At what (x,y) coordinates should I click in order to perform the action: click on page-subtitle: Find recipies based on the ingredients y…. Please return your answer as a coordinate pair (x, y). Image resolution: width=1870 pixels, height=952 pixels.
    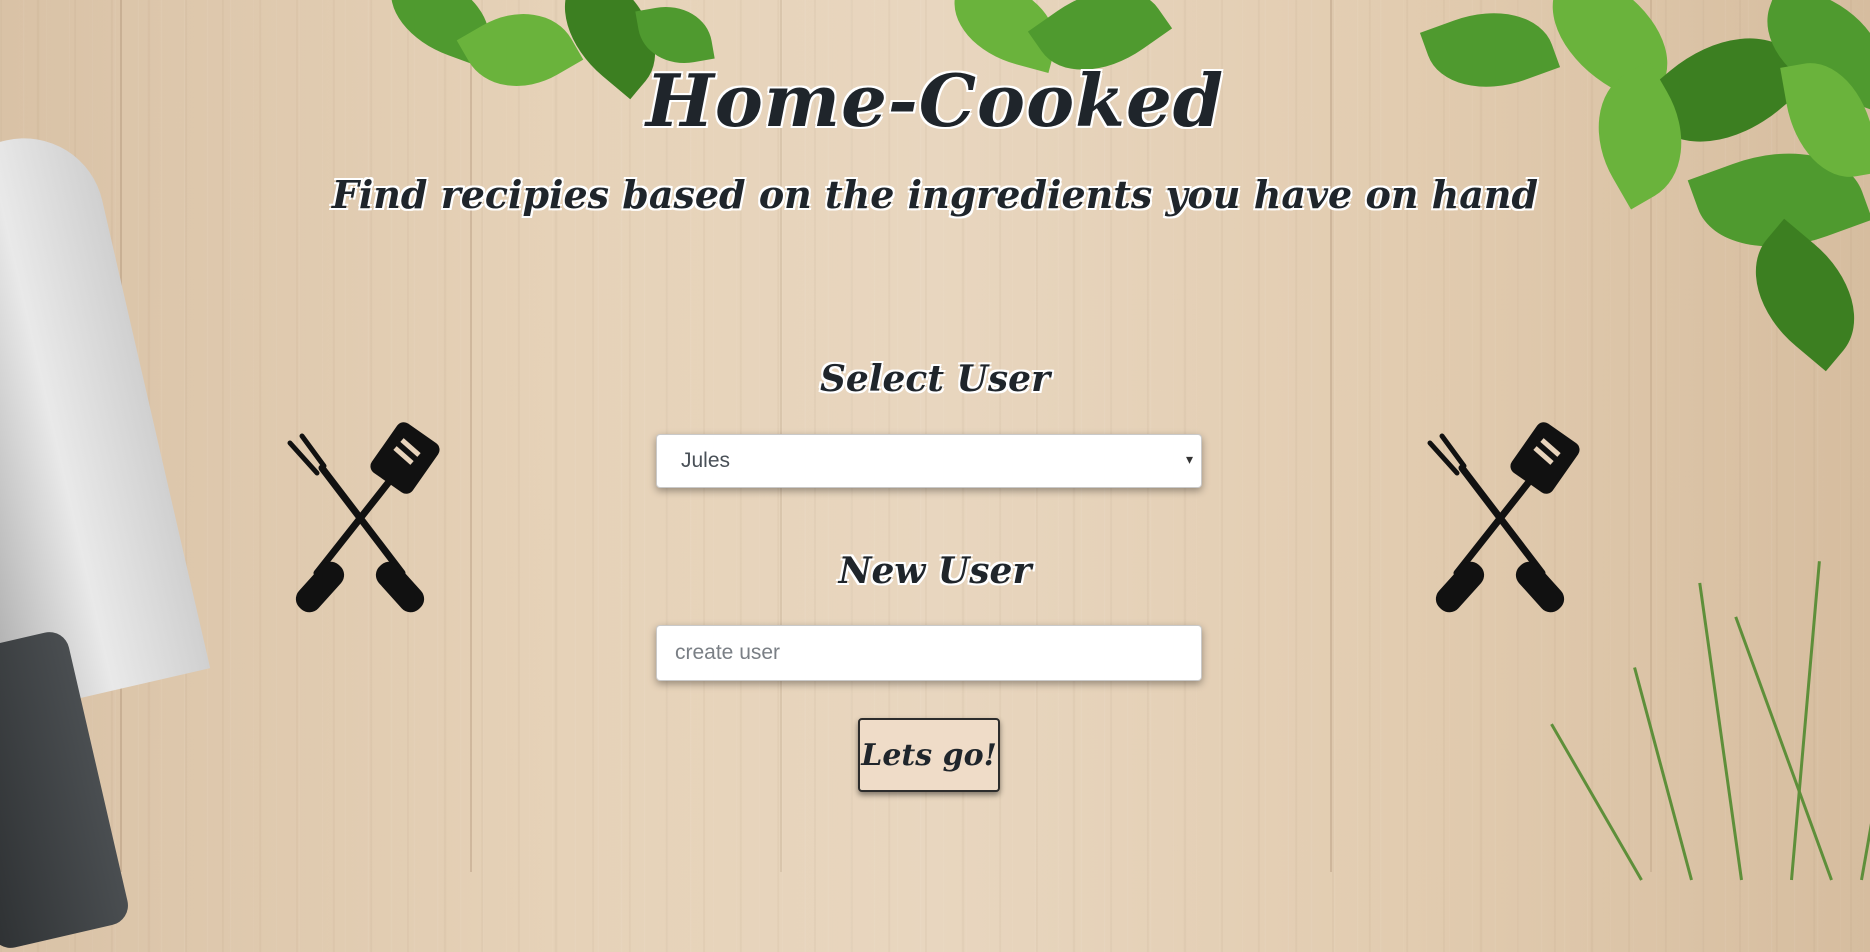
    Looking at the image, I should click on (935, 194).